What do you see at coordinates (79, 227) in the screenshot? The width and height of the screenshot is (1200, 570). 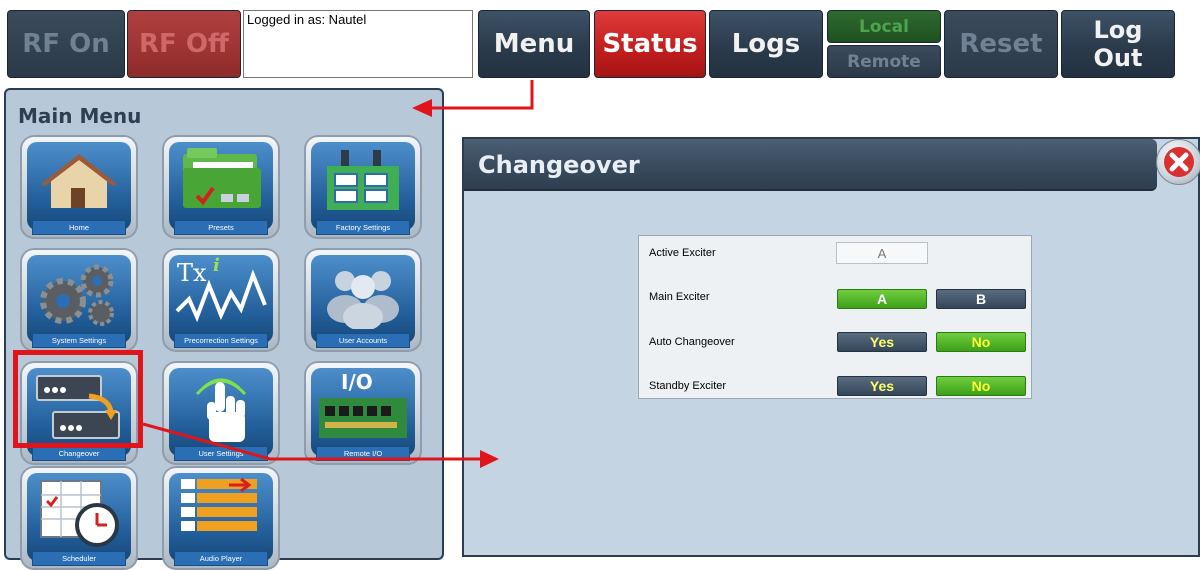 I see `home-tile-label: Home` at bounding box center [79, 227].